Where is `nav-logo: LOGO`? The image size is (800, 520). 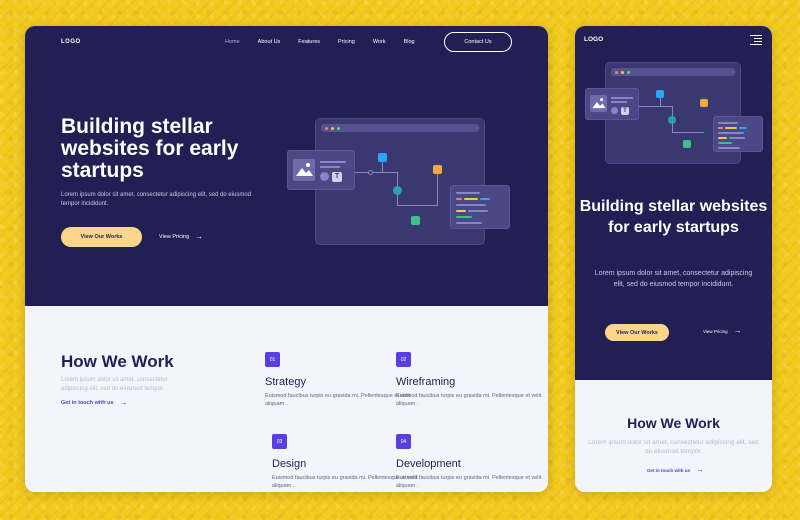 nav-logo: LOGO is located at coordinates (71, 42).